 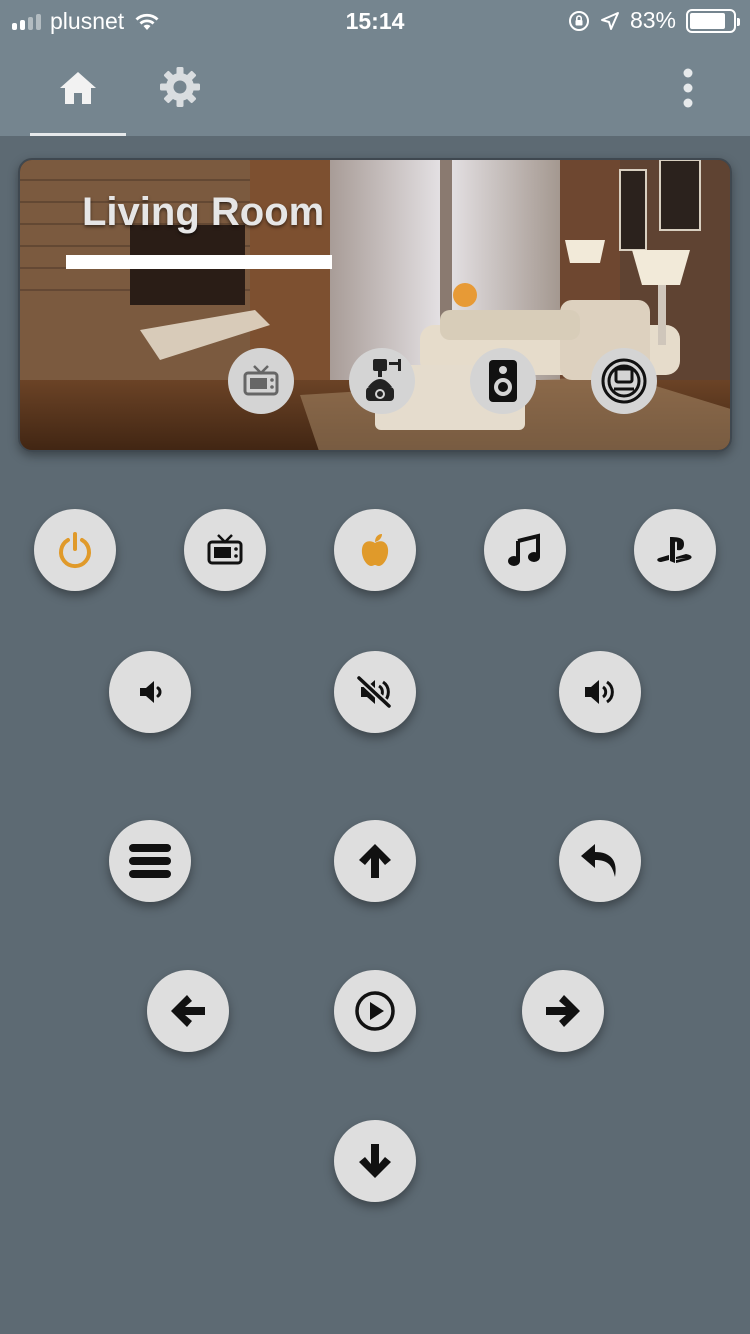 I want to click on robot-vacuum-icon, so click(x=624, y=381).